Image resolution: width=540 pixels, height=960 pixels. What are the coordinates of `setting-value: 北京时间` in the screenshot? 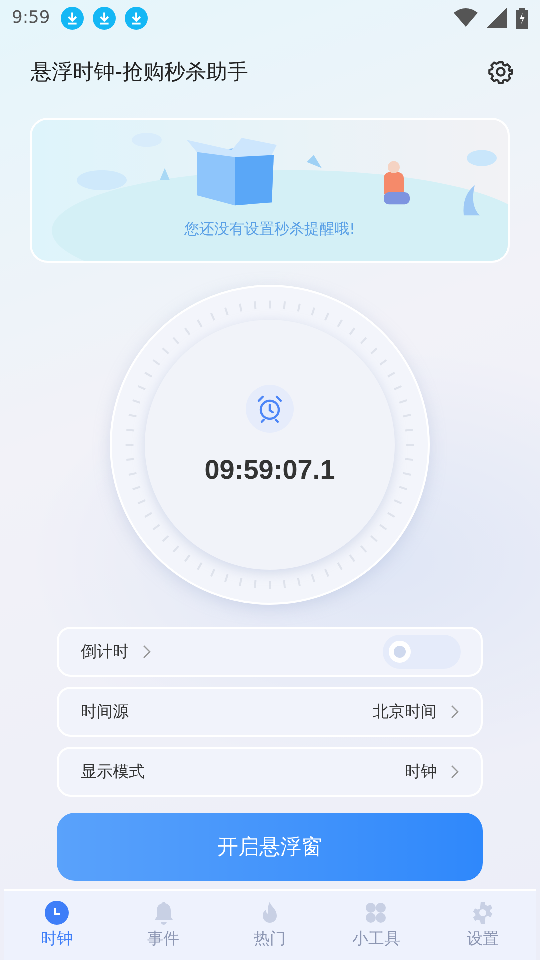 It's located at (405, 712).